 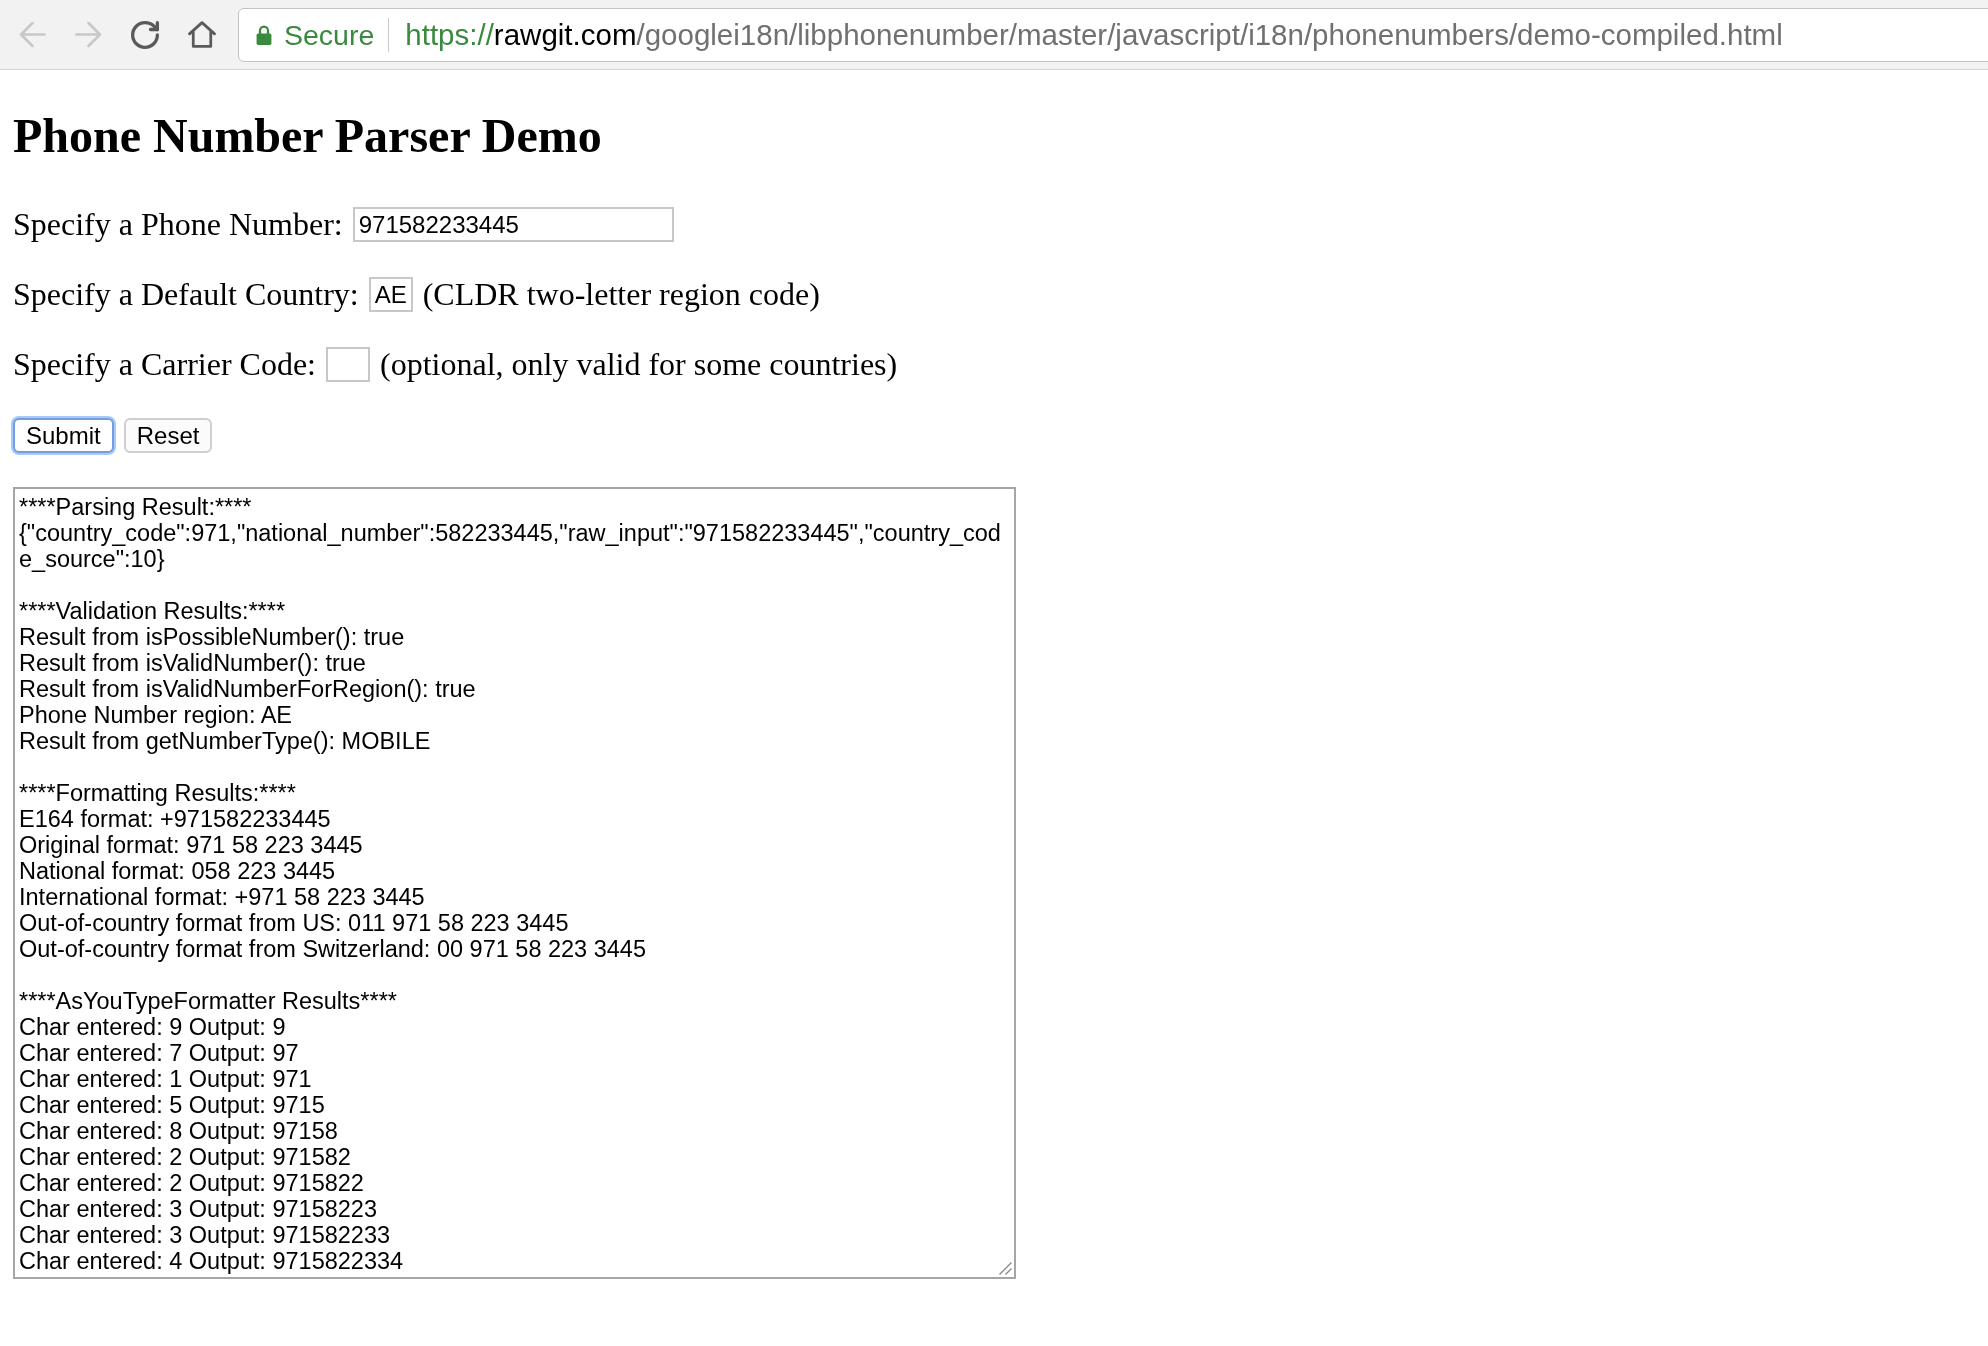 I want to click on resize-grip-icon, so click(x=1005, y=1268).